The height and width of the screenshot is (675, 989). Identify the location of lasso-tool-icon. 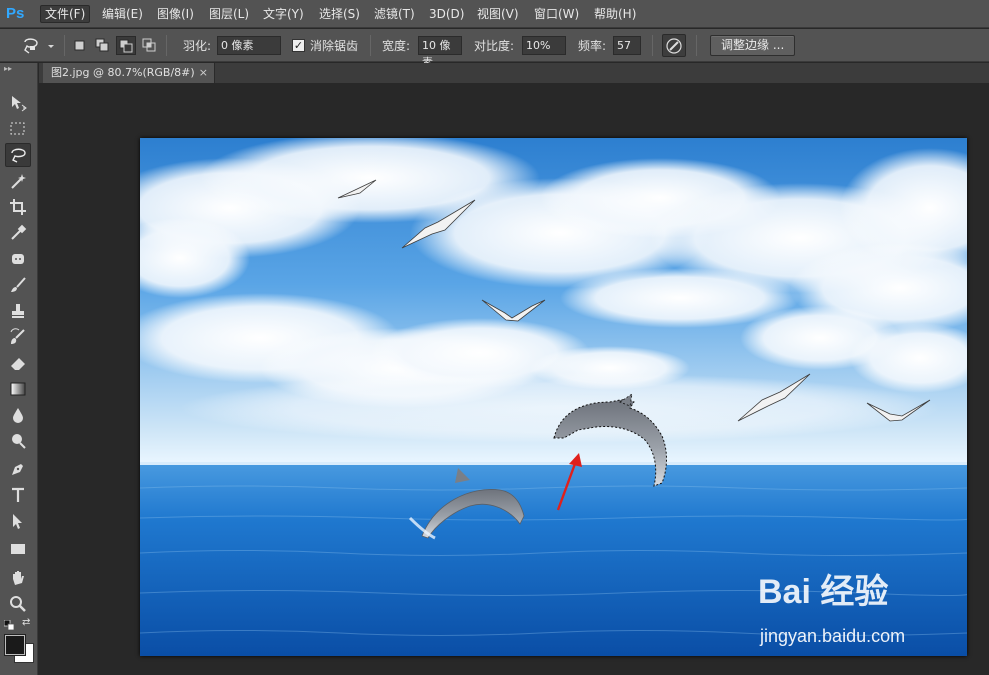
(18, 155).